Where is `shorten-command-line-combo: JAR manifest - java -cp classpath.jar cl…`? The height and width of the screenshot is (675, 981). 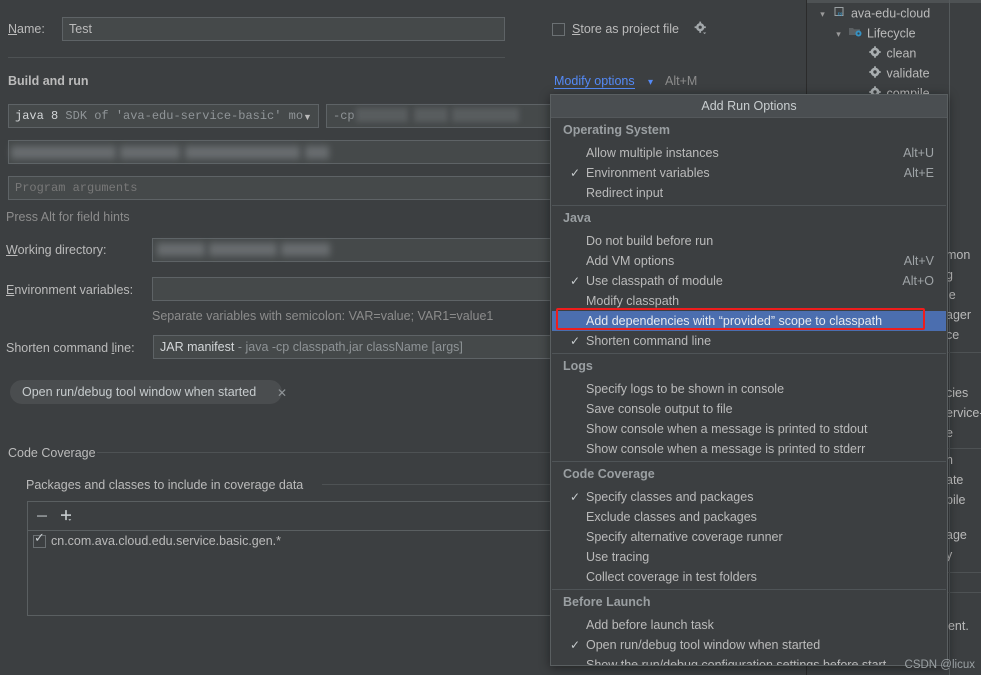
shorten-command-line-combo: JAR manifest - java -cp classpath.jar cl… is located at coordinates (354, 347).